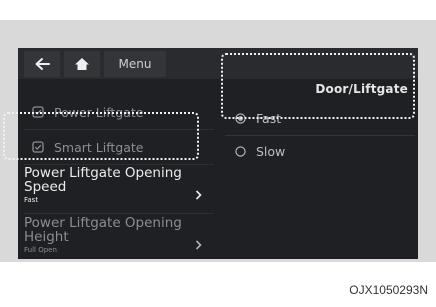 The width and height of the screenshot is (436, 307). I want to click on list-item-label: Smart Liftgate, so click(99, 147).